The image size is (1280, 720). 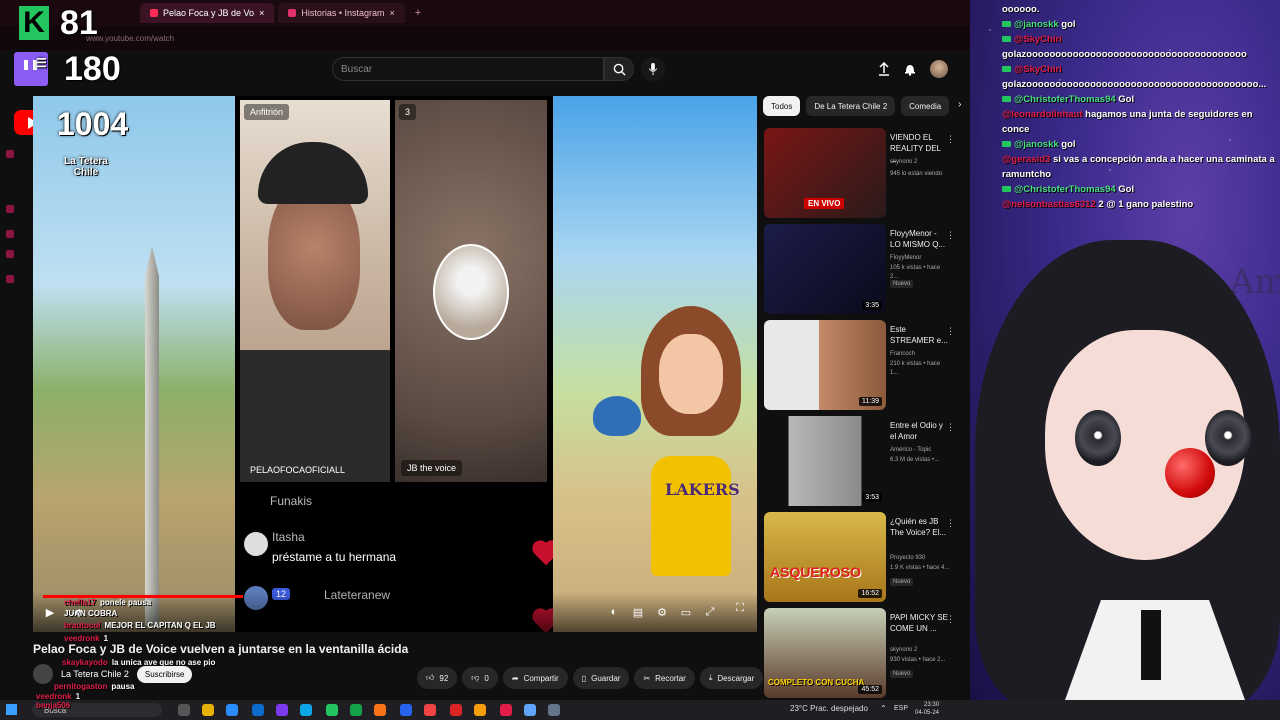 I want to click on jersey-text: LAKERS, so click(x=702, y=489).